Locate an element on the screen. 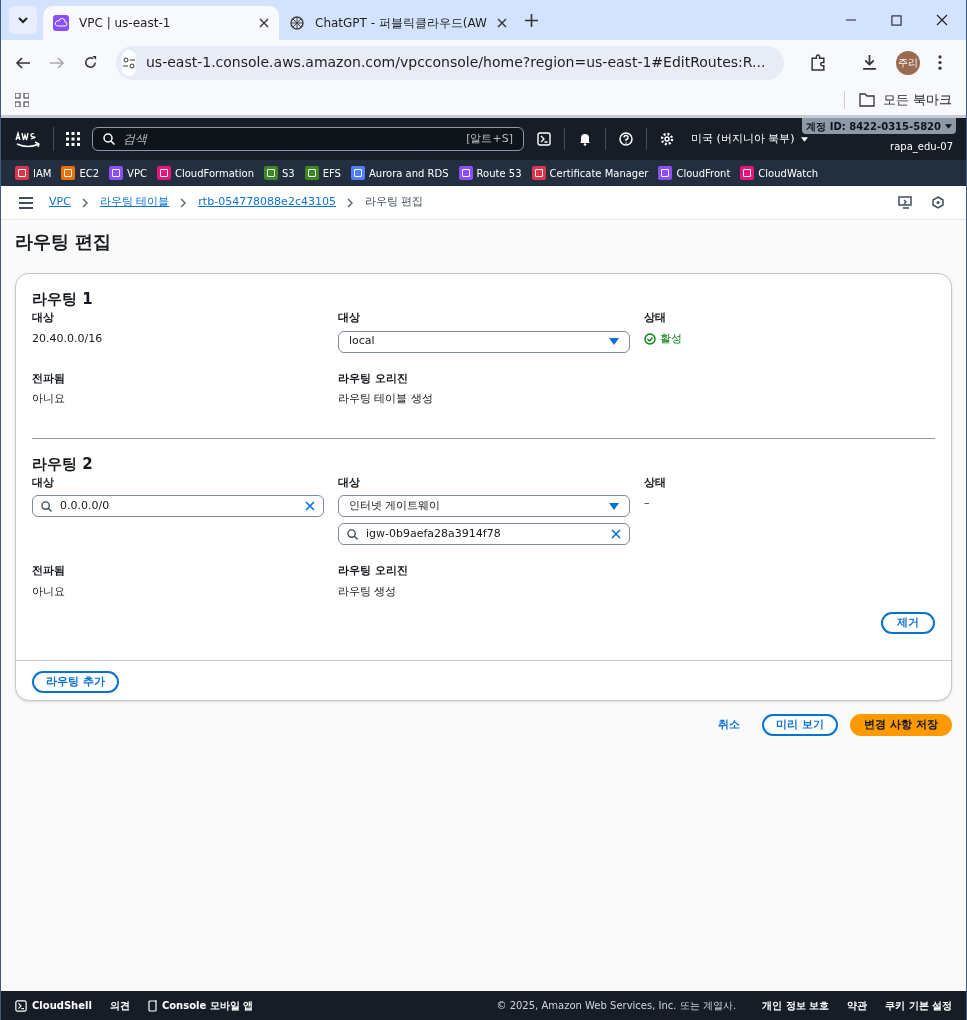 This screenshot has height=1020, width=967. cloudshell-link: CloudShell is located at coordinates (53, 1005).